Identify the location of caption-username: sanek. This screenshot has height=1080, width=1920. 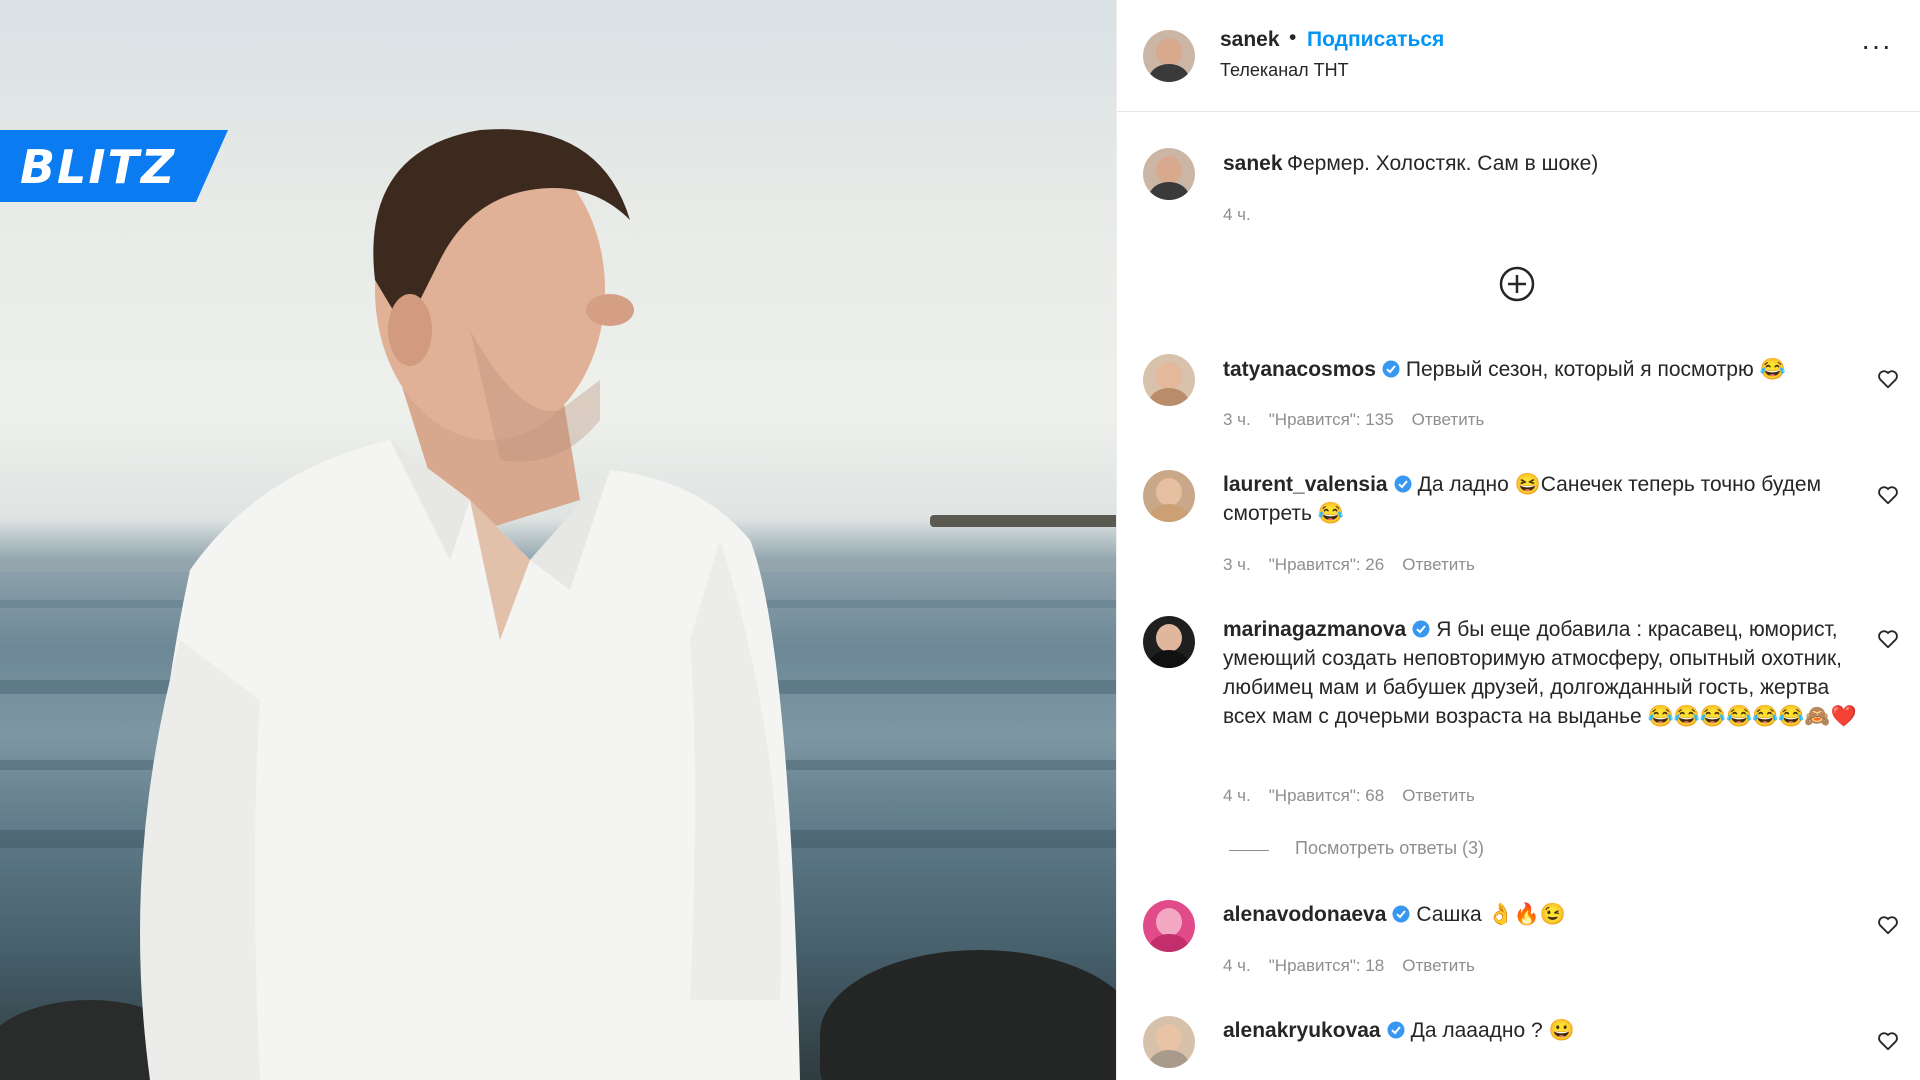
(1253, 164).